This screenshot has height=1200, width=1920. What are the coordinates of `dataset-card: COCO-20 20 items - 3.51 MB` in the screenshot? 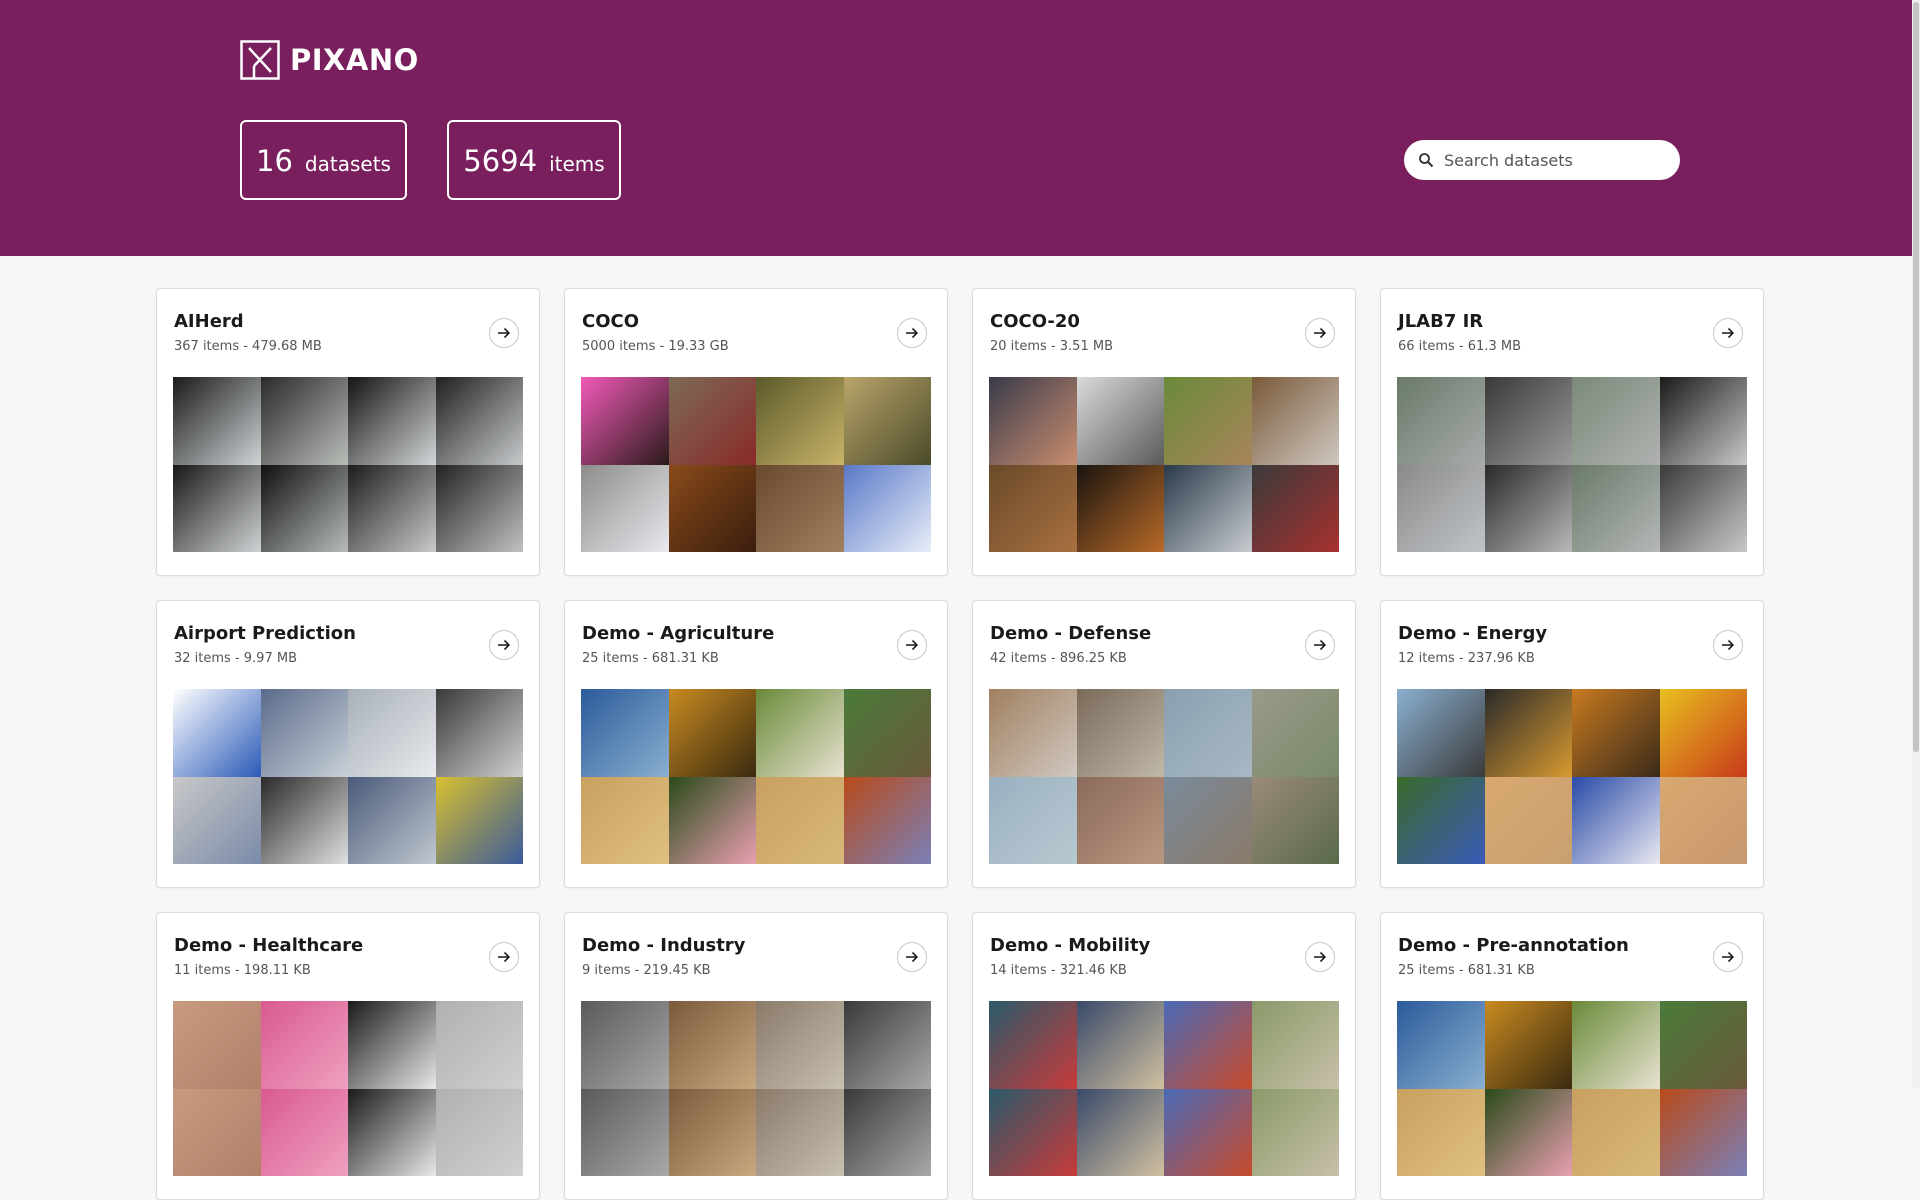 It's located at (1164, 432).